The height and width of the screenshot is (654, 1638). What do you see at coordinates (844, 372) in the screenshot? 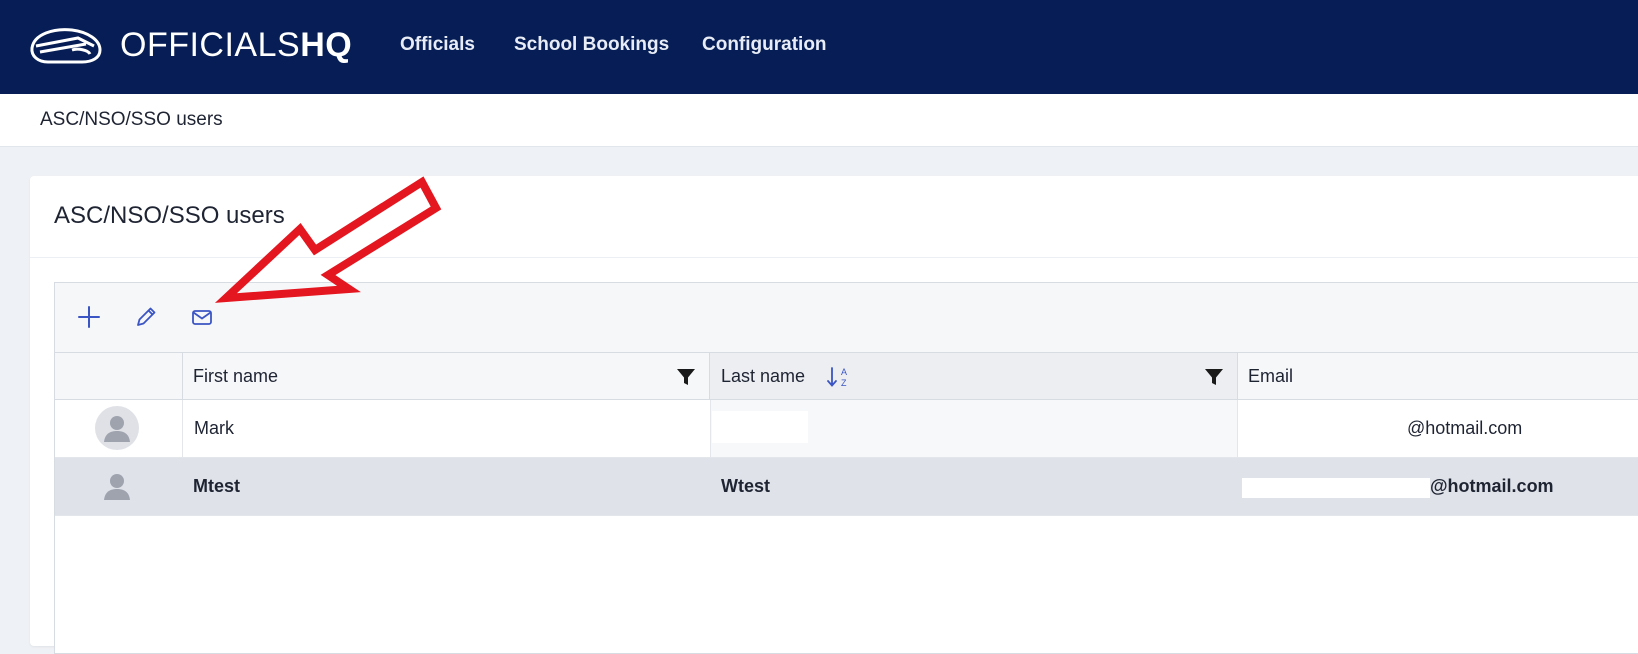
I see `svg-text: A` at bounding box center [844, 372].